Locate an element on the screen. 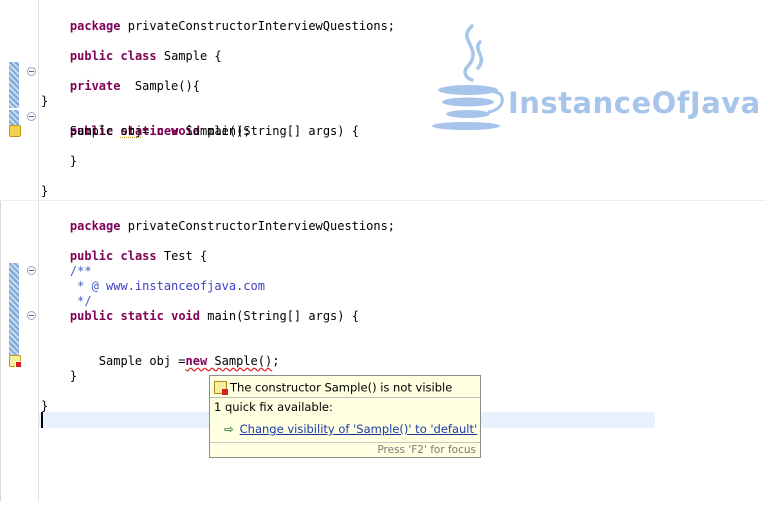 The height and width of the screenshot is (524, 766). code-line: /** is located at coordinates (66, 271).